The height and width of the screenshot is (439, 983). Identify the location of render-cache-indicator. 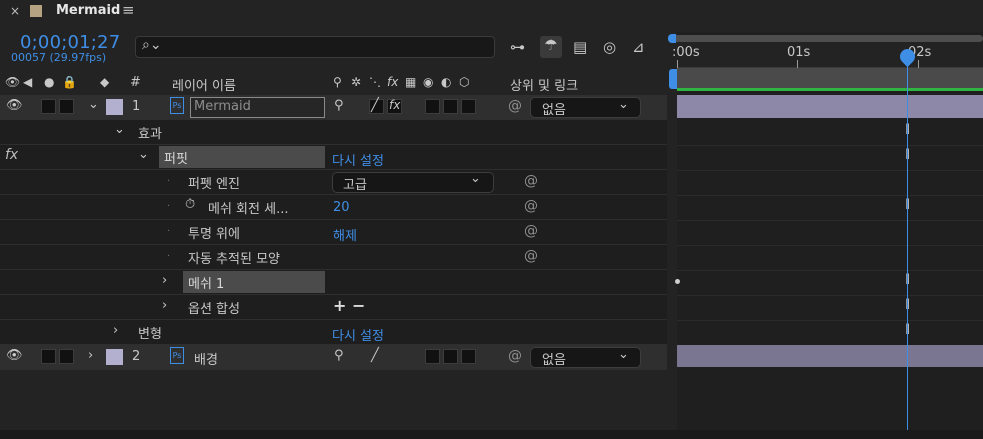
(830, 89).